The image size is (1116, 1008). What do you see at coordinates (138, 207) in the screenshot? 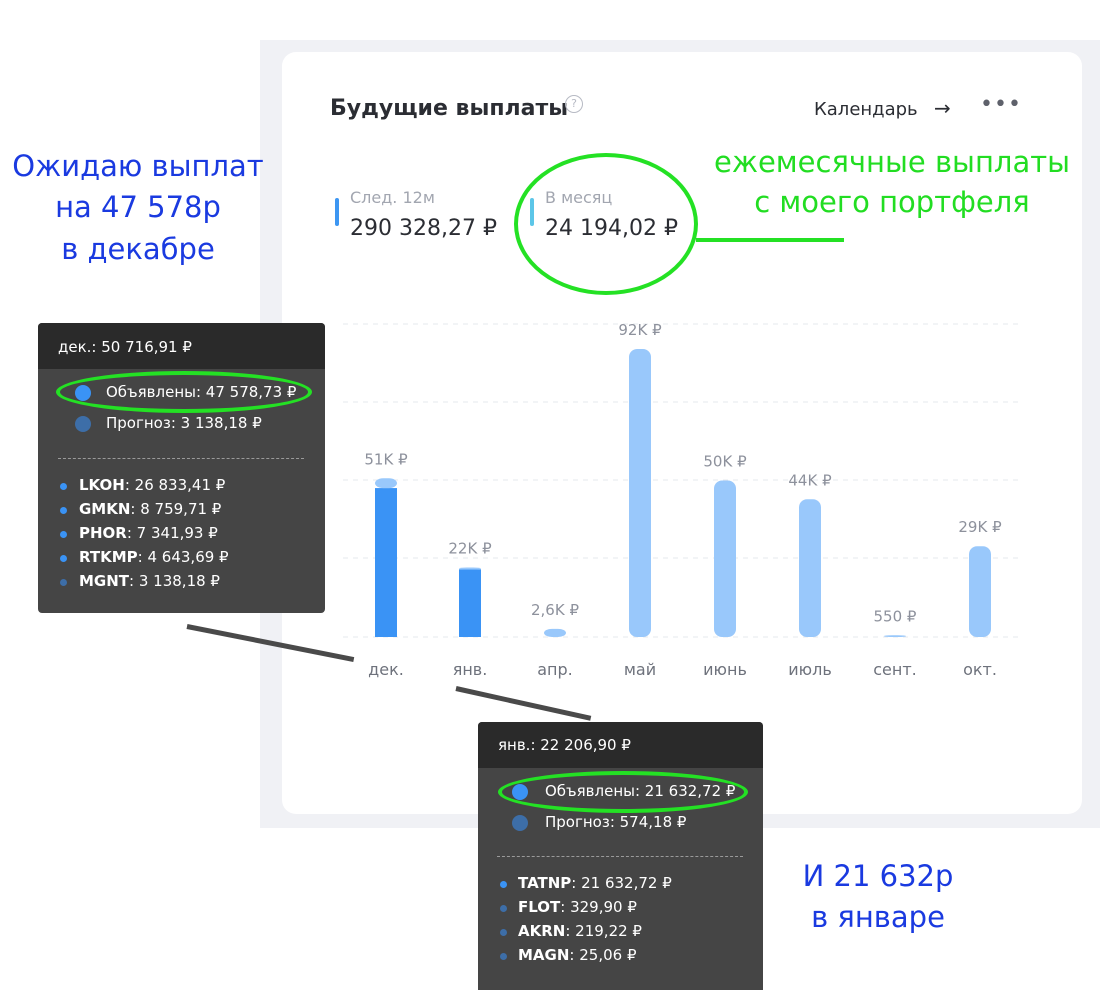
I see `annotation-december-note: Ожидаю выплат на 47 578р в декабре` at bounding box center [138, 207].